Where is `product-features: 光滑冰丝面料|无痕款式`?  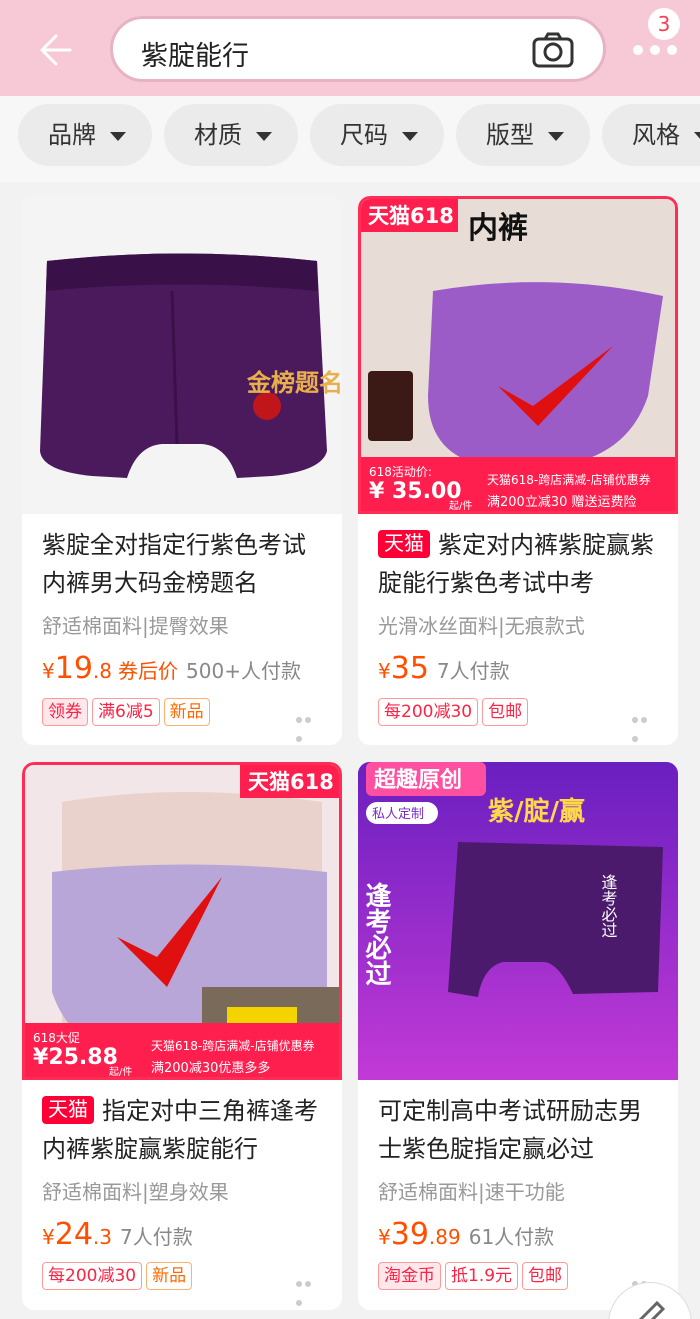
product-features: 光滑冰丝面料|无痕款式 is located at coordinates (481, 626).